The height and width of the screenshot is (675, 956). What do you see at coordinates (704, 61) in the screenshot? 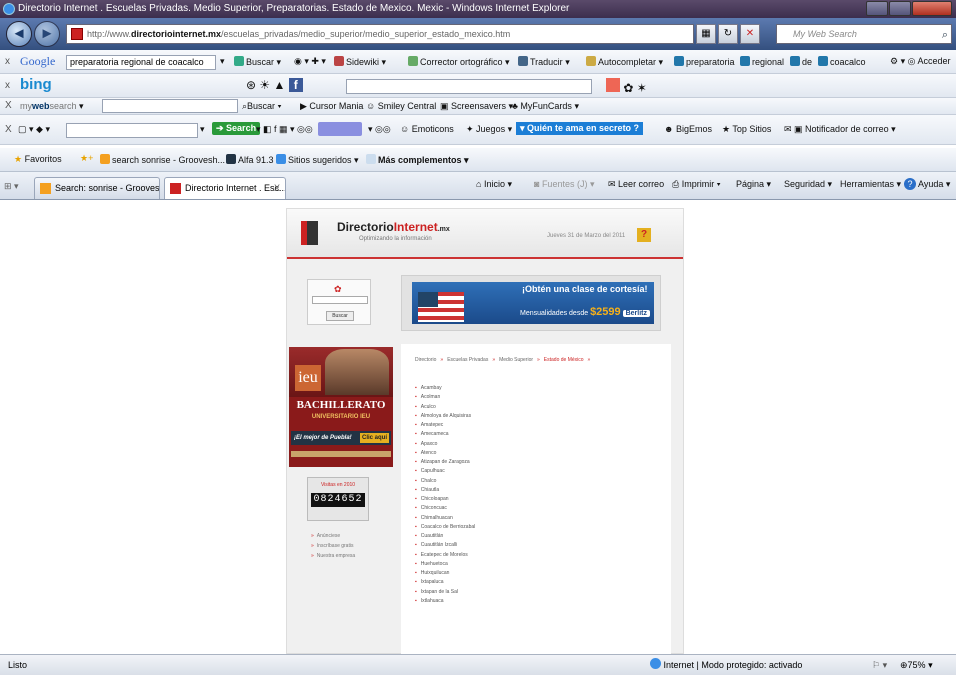
I see `term-preparatoria-button: preparatoria` at bounding box center [704, 61].